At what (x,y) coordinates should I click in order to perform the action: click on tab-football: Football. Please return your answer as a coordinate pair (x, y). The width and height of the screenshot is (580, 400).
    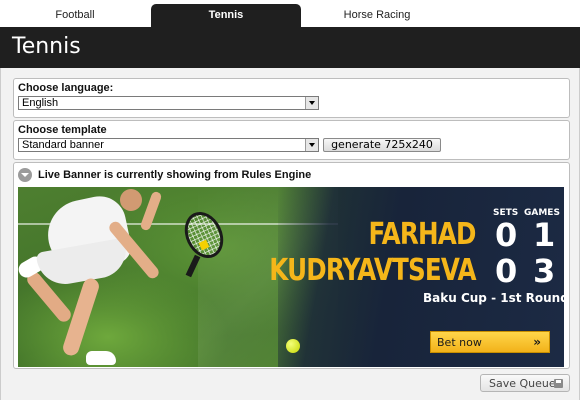
    Looking at the image, I should click on (75, 15).